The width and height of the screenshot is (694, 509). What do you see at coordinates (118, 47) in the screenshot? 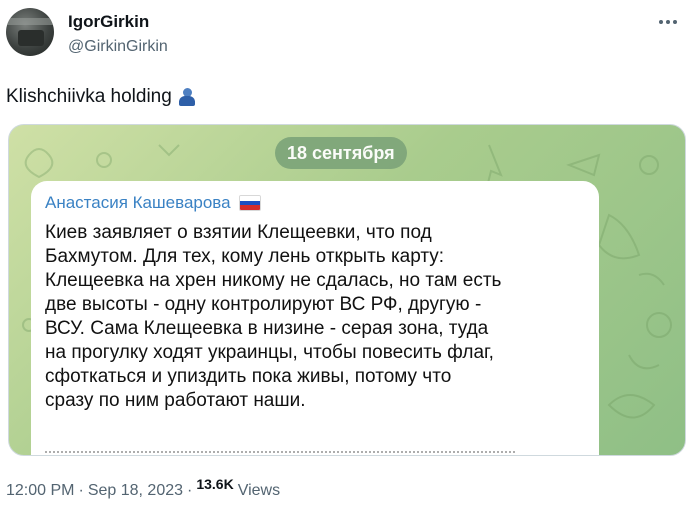
I see `user-handle: @GirkinGirkin` at bounding box center [118, 47].